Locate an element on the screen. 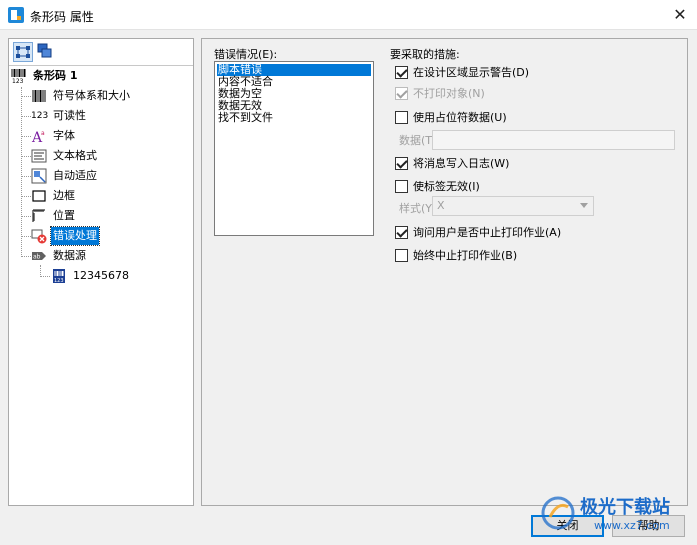 The height and width of the screenshot is (545, 697). barcode-icon: 123 is located at coordinates (18, 76).